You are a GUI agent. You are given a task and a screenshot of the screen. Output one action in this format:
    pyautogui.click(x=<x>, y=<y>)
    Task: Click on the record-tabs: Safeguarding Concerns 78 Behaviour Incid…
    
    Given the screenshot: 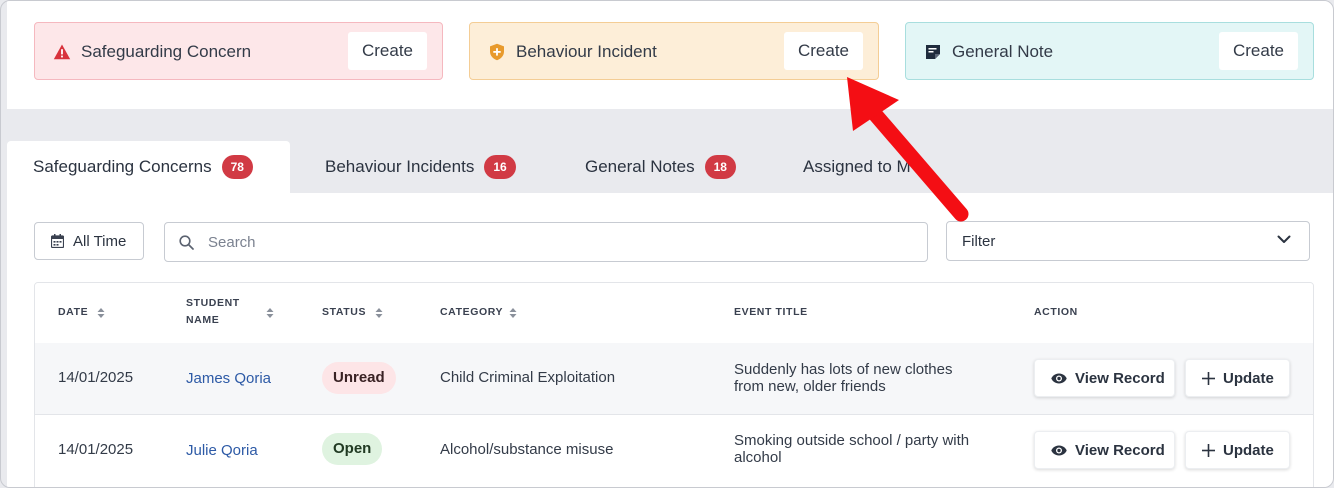 What is the action you would take?
    pyautogui.click(x=670, y=167)
    